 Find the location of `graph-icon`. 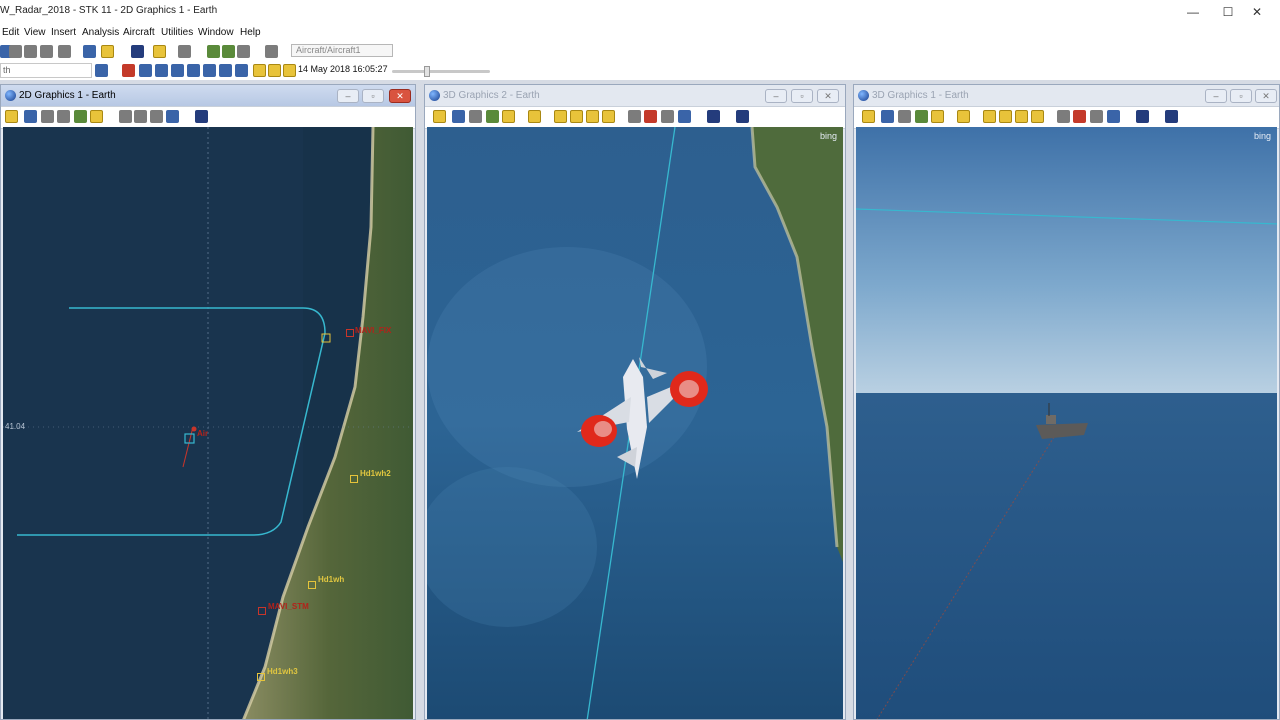

graph-icon is located at coordinates (213, 51).